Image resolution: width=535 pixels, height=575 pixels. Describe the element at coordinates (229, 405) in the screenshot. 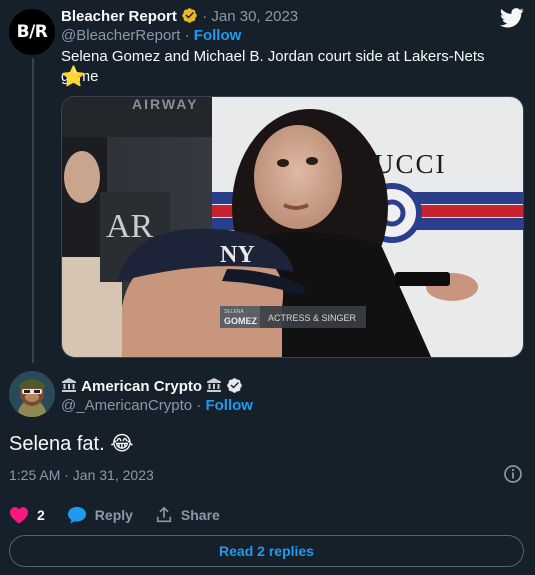

I see `reply-follow-button: Follow` at that location.